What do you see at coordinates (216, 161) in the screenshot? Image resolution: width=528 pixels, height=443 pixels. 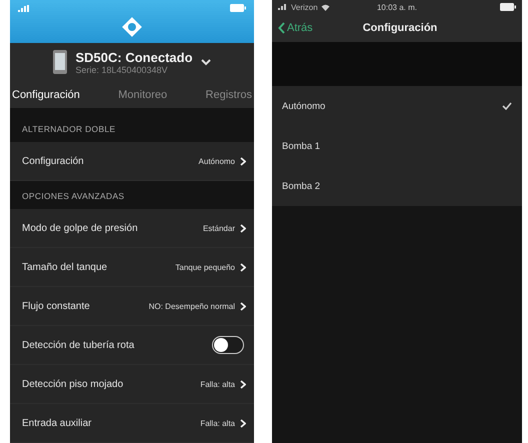 I see `setting-value: Autónomo` at bounding box center [216, 161].